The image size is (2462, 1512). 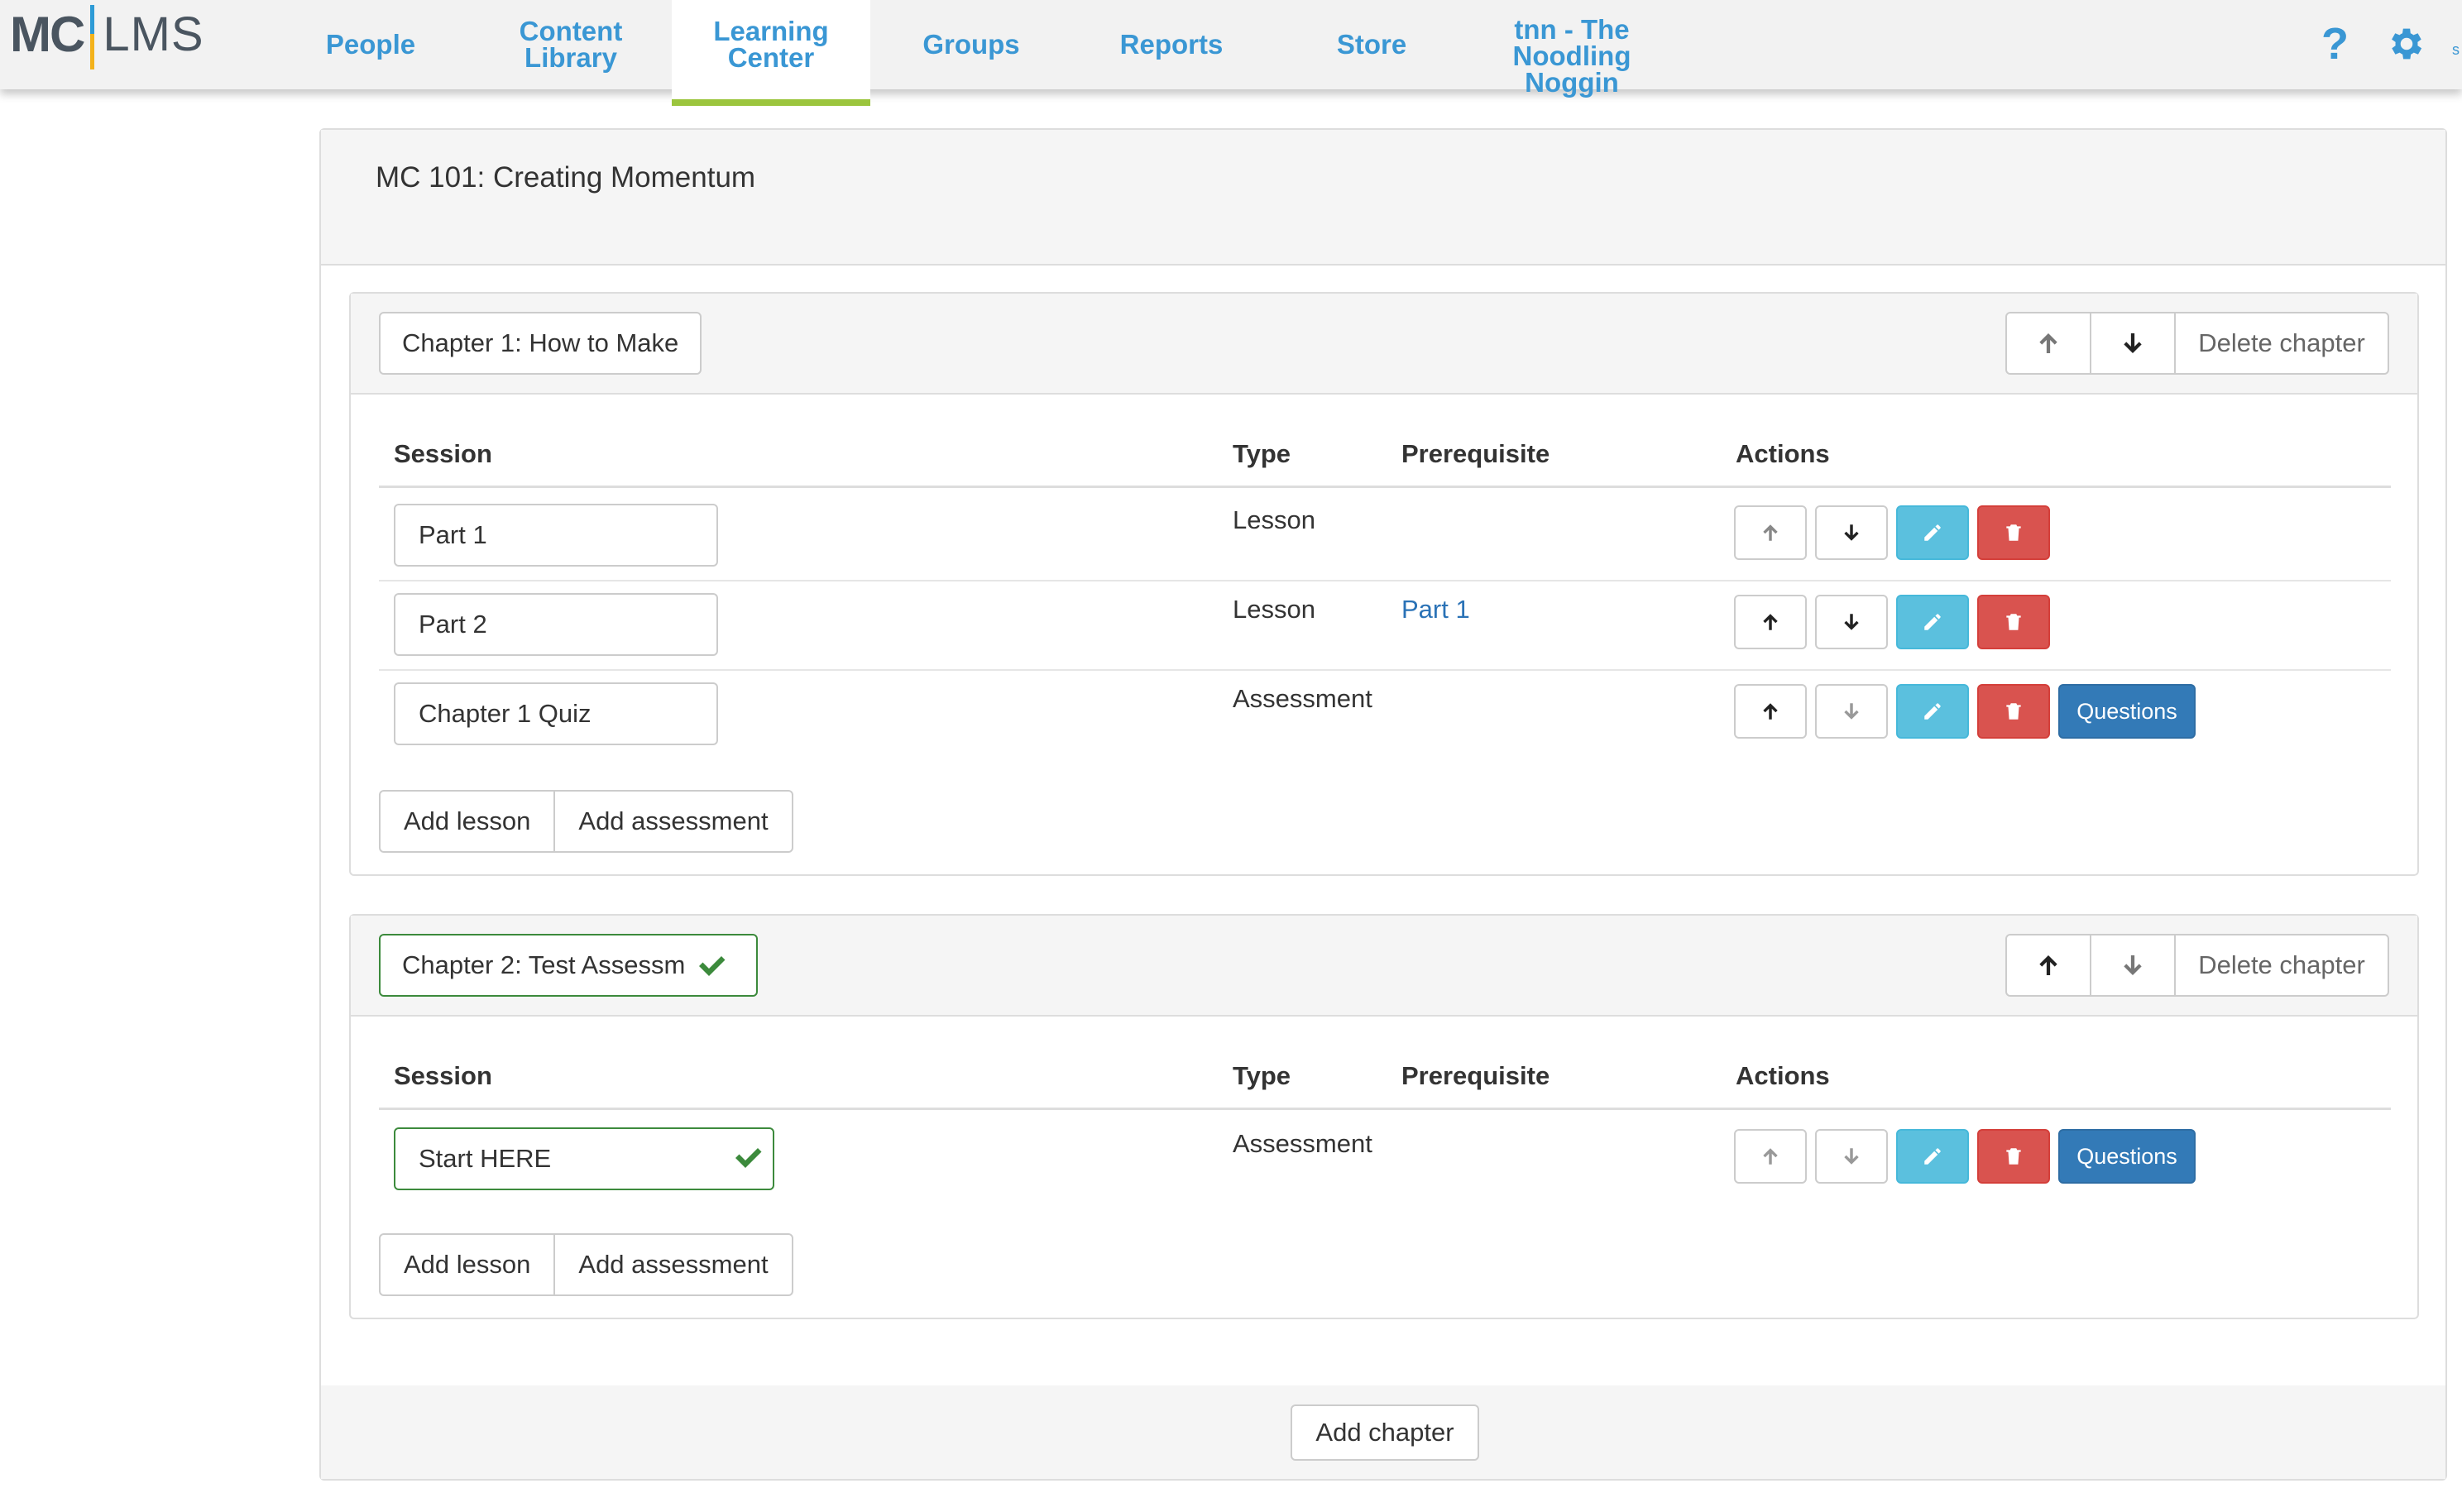 I want to click on course-header: MC 101: Creating Momentum, so click(x=1383, y=198).